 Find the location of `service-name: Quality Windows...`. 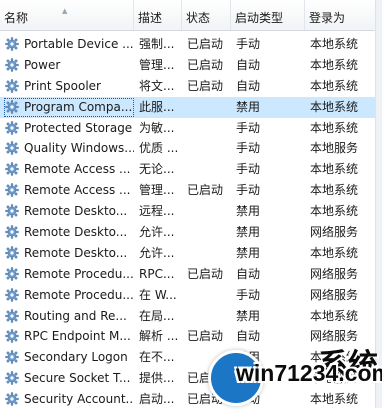

service-name: Quality Windows... is located at coordinates (79, 148).